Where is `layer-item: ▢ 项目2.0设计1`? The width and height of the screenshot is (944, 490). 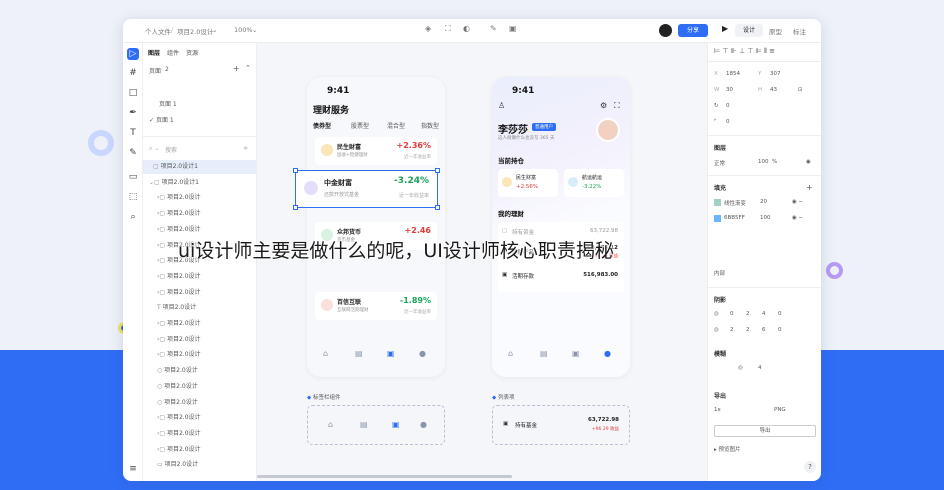 layer-item: ▢ 项目2.0设计1 is located at coordinates (200, 167).